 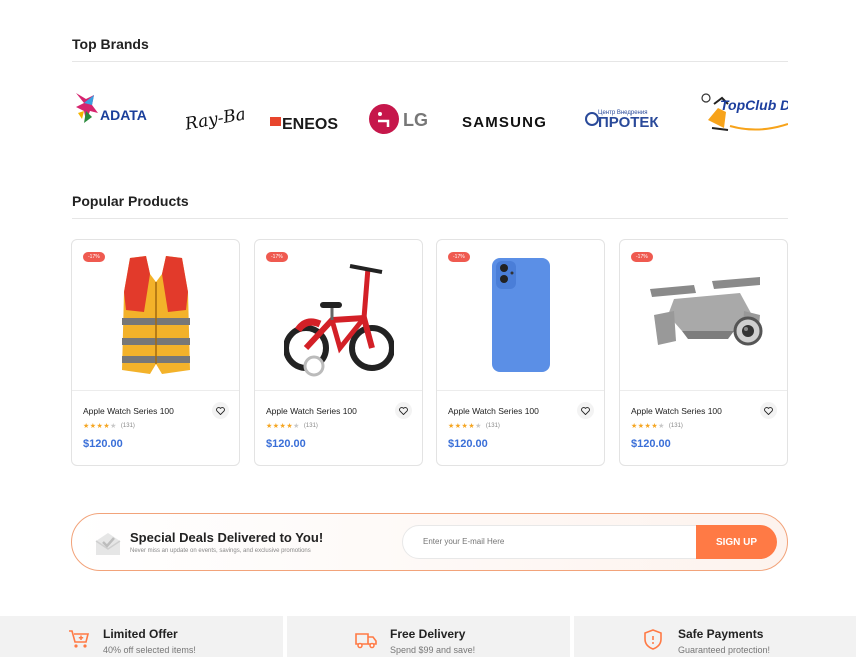 I want to click on feature-title: Free Delivery, so click(x=428, y=634).